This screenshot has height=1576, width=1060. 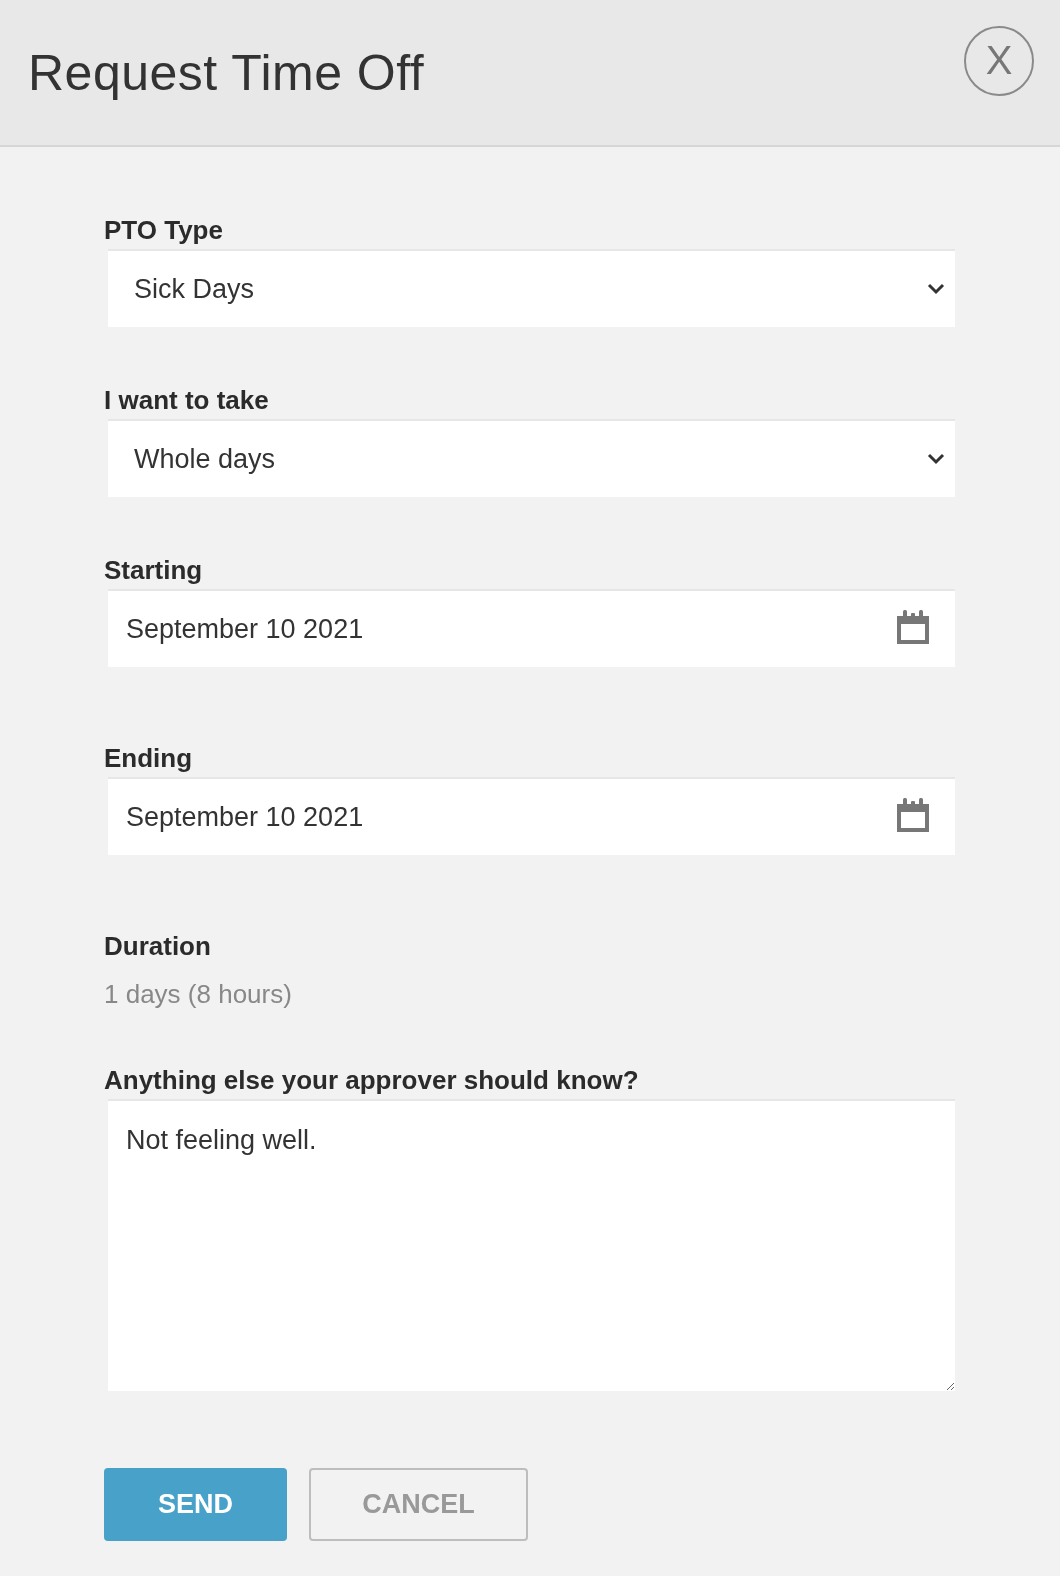 I want to click on select-field: Sick Days, so click(x=531, y=288).